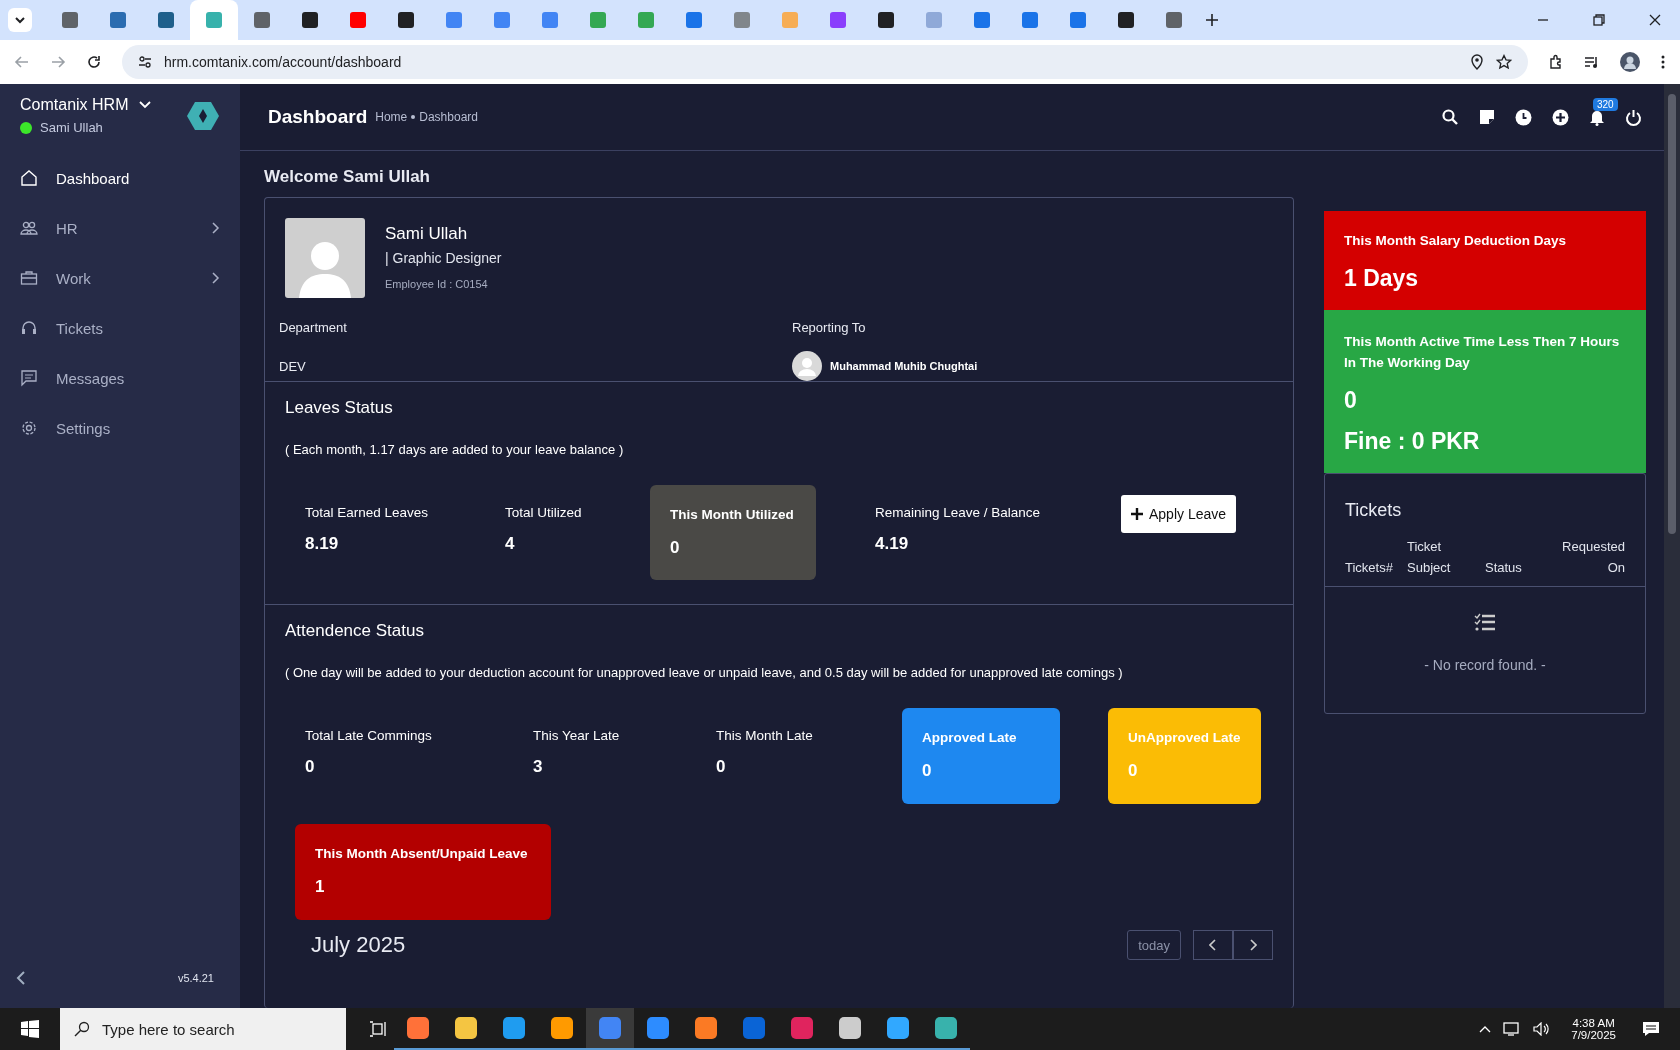 The image size is (1680, 1050). I want to click on column-header: Tickets#, so click(1369, 567).